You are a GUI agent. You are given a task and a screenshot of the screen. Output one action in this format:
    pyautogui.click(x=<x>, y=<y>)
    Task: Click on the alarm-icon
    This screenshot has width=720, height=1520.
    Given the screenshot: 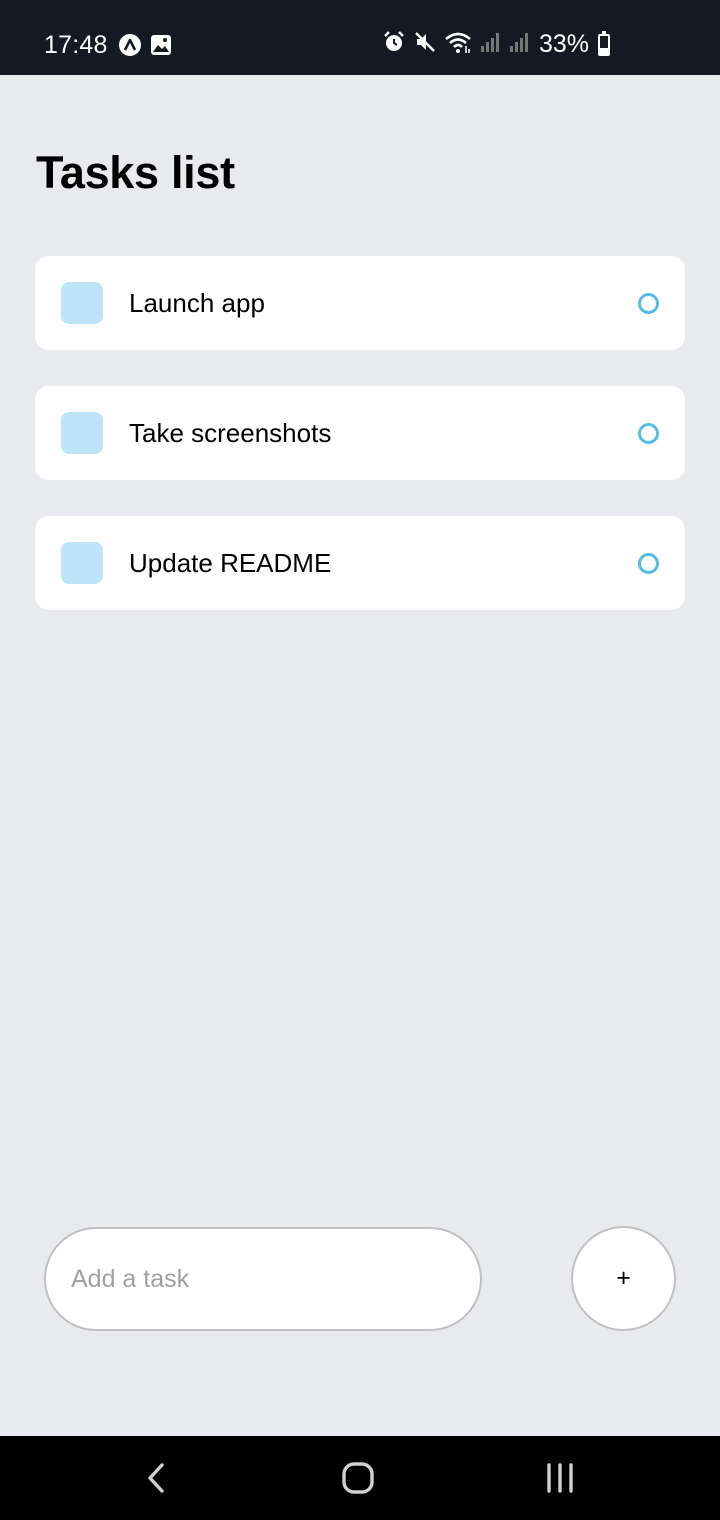 What is the action you would take?
    pyautogui.click(x=394, y=44)
    